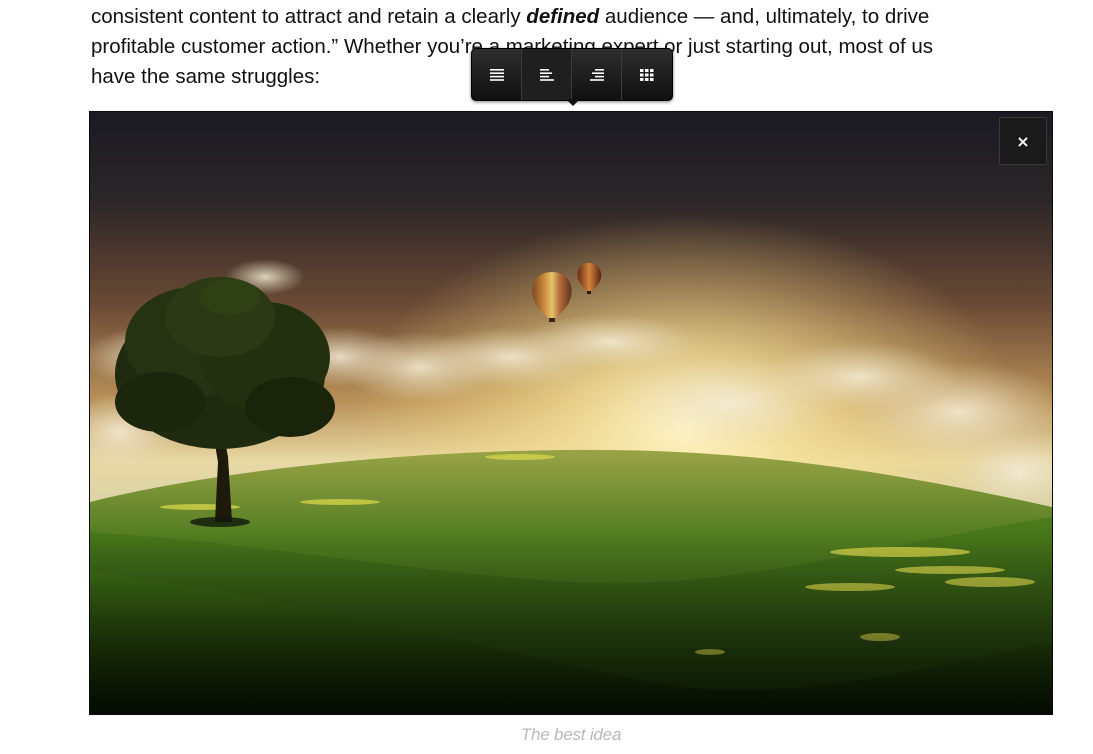 The width and height of the screenshot is (1093, 754). I want to click on align-justify-button, so click(497, 74).